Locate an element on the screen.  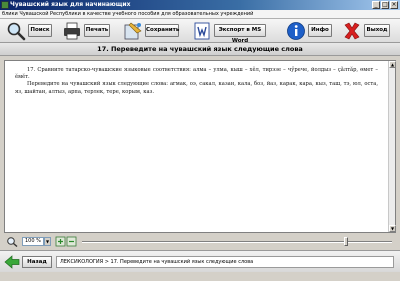
search-button: Поиск is located at coordinates (40, 30).